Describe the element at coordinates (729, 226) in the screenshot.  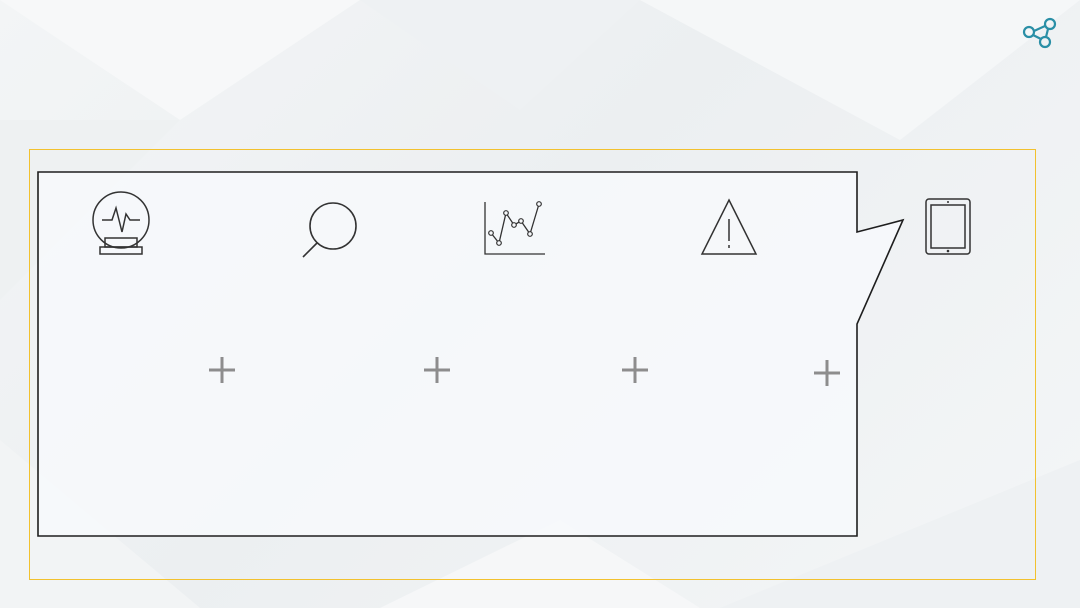
I see `warning-icon` at that location.